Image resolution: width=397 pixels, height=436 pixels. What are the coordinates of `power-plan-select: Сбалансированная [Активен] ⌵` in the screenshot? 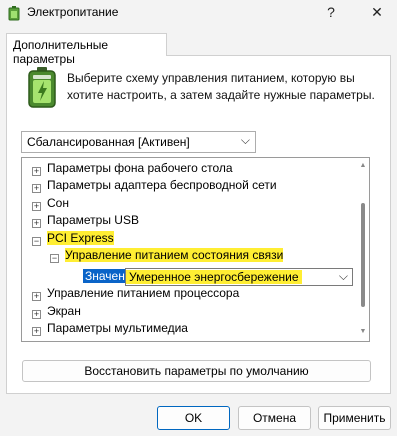 It's located at (138, 142).